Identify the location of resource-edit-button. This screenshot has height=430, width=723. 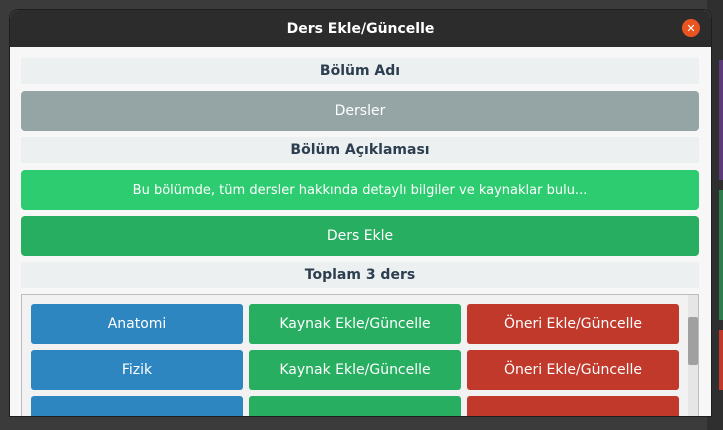
(355, 406).